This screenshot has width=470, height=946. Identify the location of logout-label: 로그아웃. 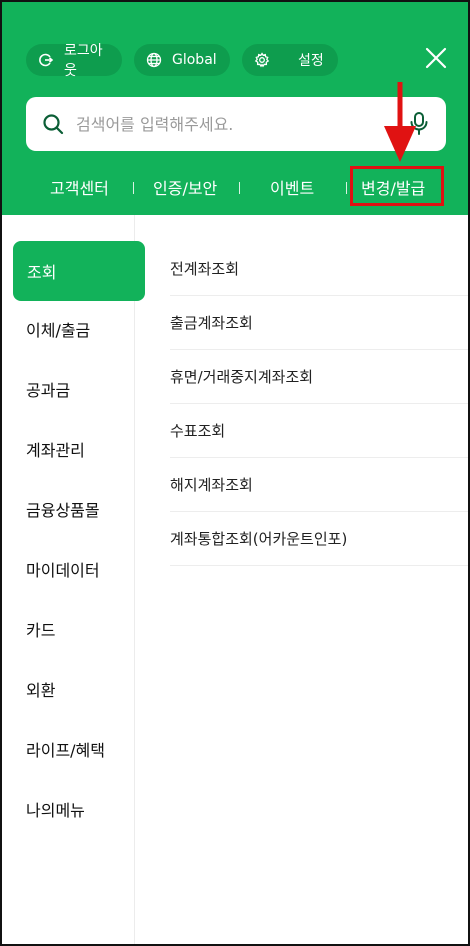
(83, 61).